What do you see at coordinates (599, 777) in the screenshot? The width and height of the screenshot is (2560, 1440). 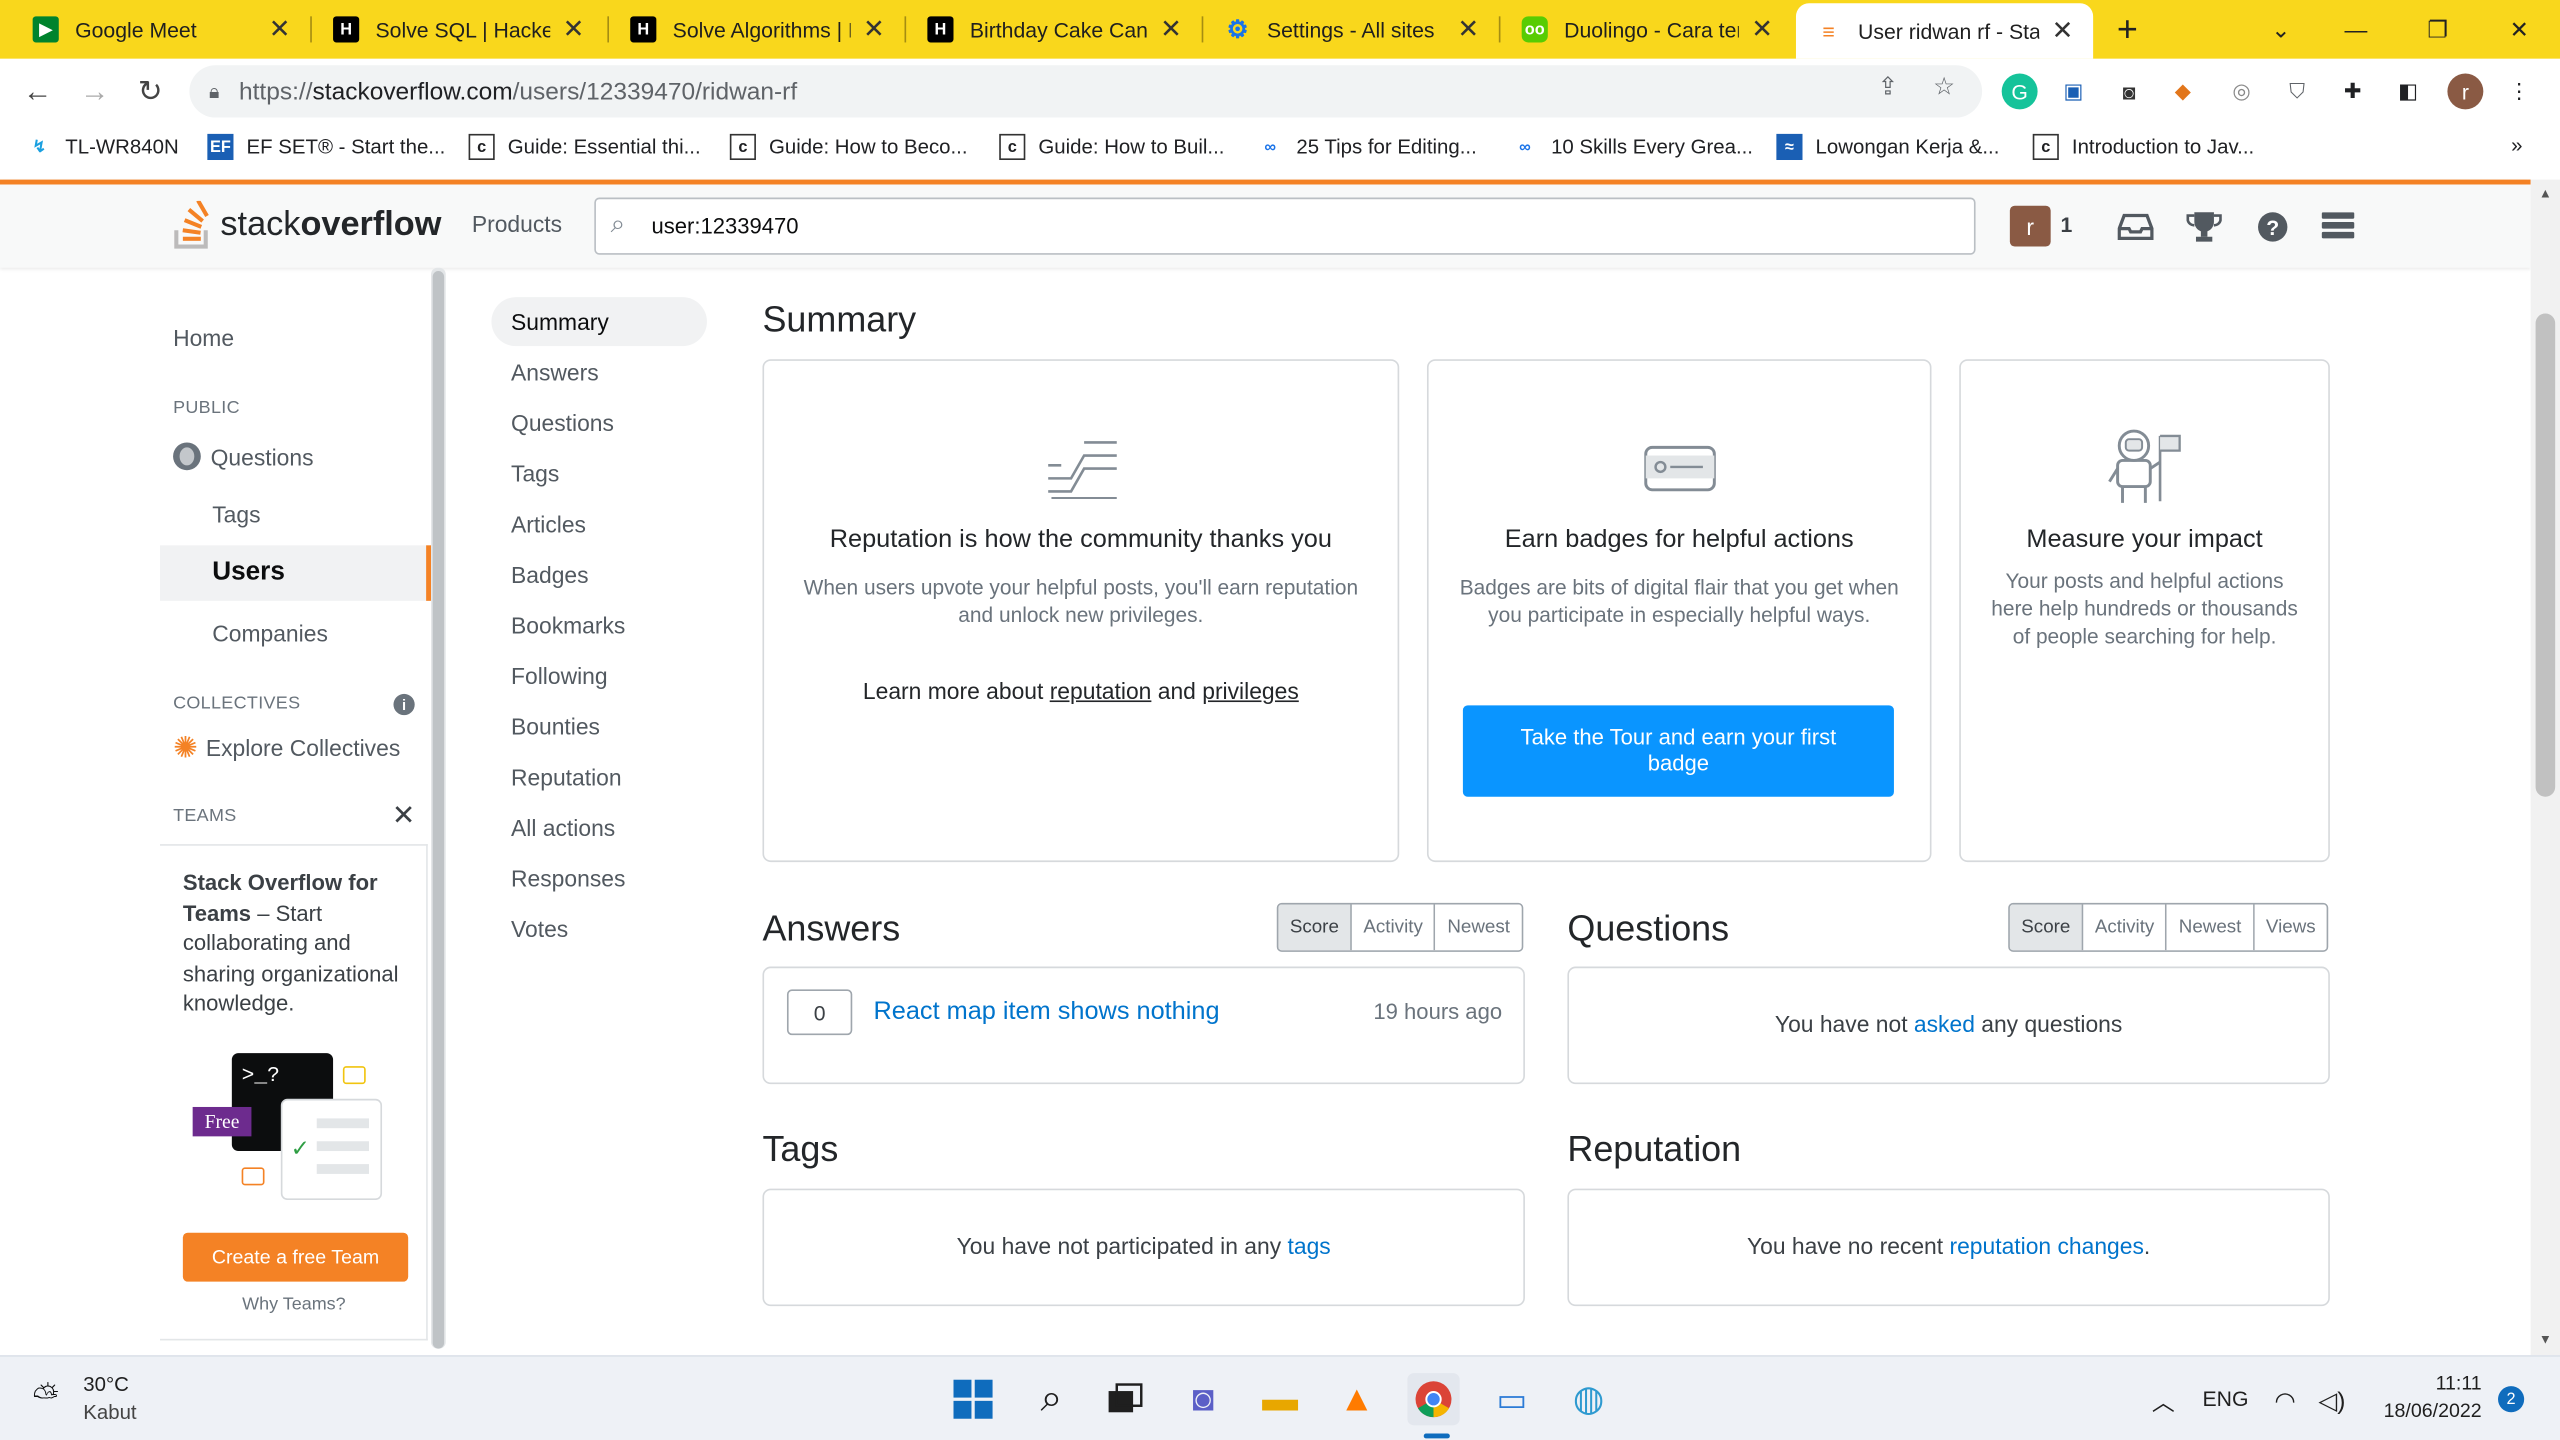 I see `profile-tab-reputation: Reputation` at bounding box center [599, 777].